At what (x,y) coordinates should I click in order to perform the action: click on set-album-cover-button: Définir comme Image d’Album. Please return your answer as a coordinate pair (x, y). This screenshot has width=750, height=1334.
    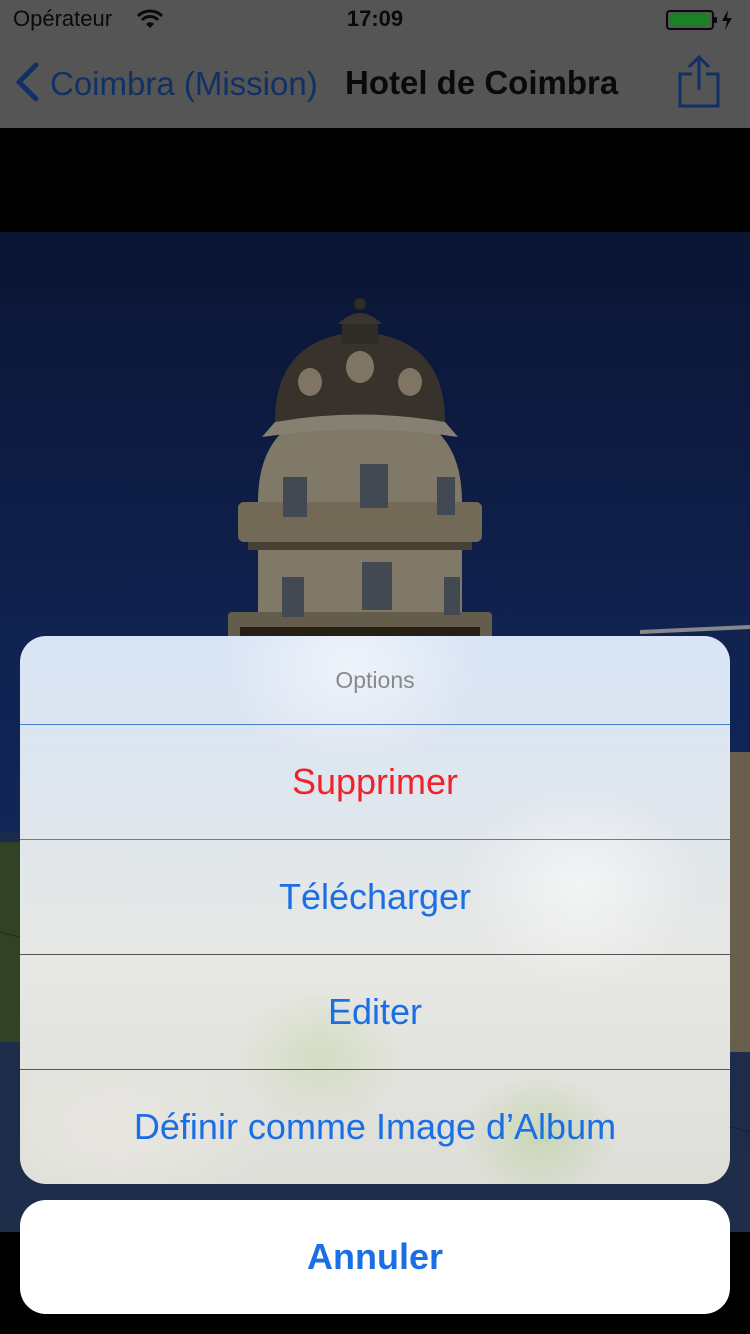
    Looking at the image, I should click on (375, 1127).